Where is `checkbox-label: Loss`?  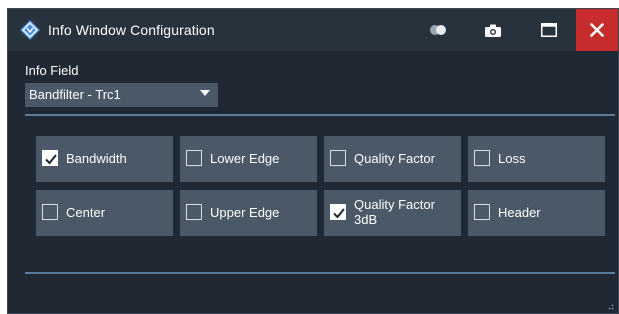
checkbox-label: Loss is located at coordinates (512, 158).